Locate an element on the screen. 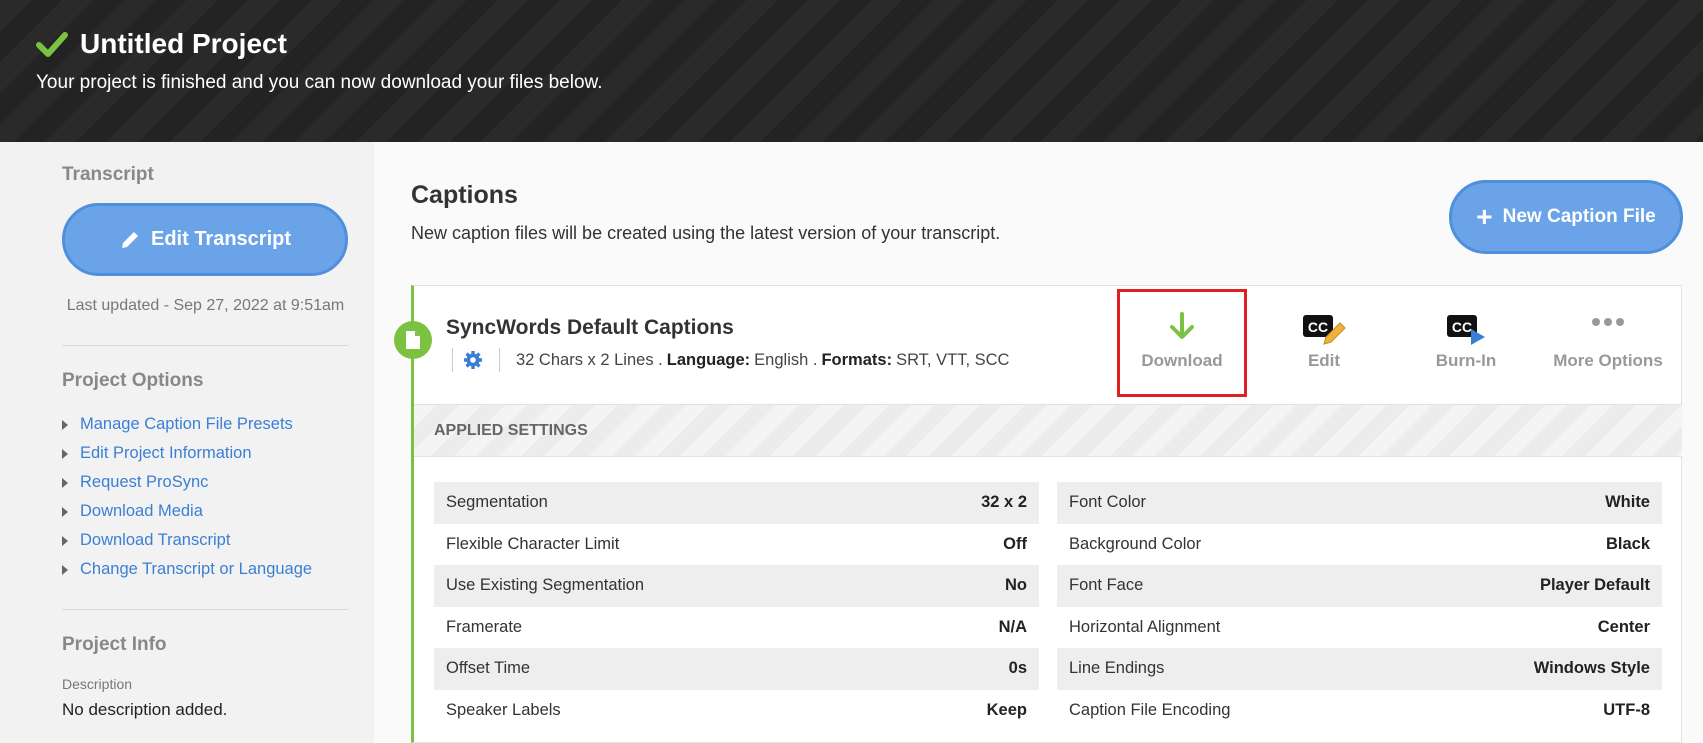  last-updated-text: Last updated - Sep 27, 2022 at 9:51am is located at coordinates (205, 305).